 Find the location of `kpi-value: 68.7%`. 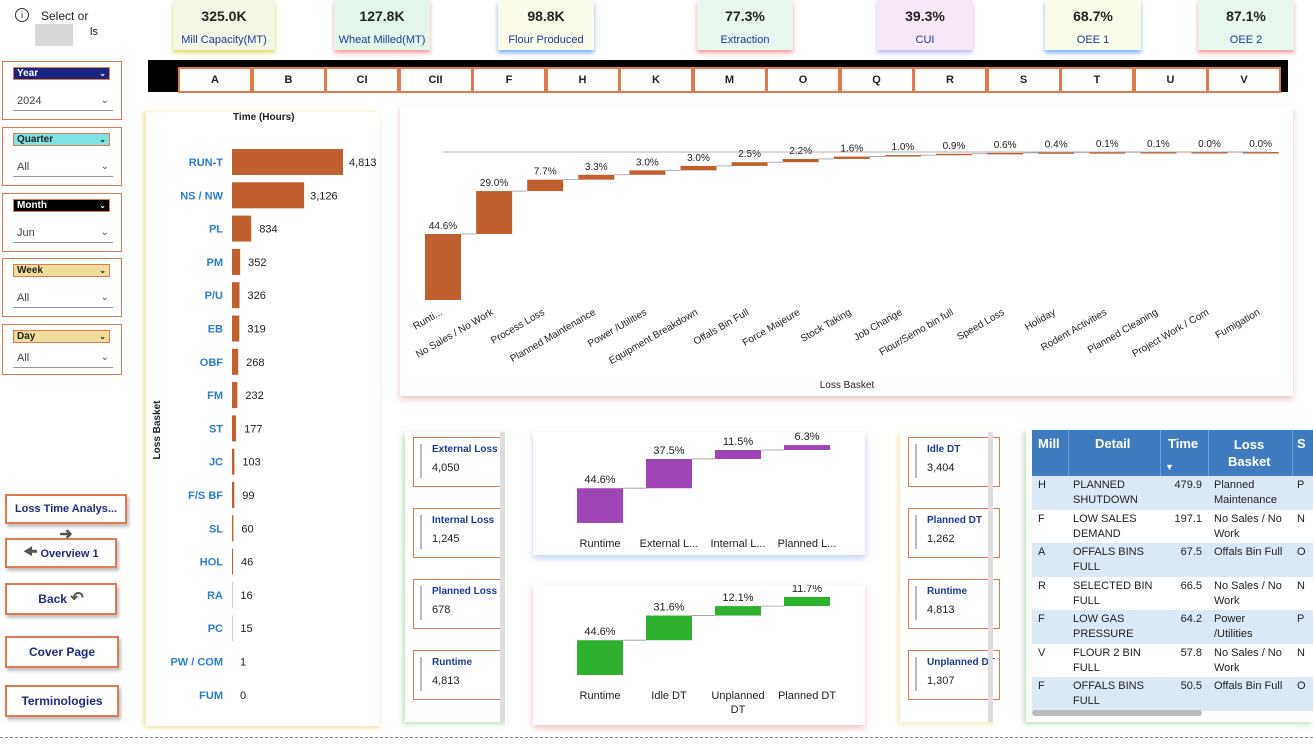

kpi-value: 68.7% is located at coordinates (1093, 16).